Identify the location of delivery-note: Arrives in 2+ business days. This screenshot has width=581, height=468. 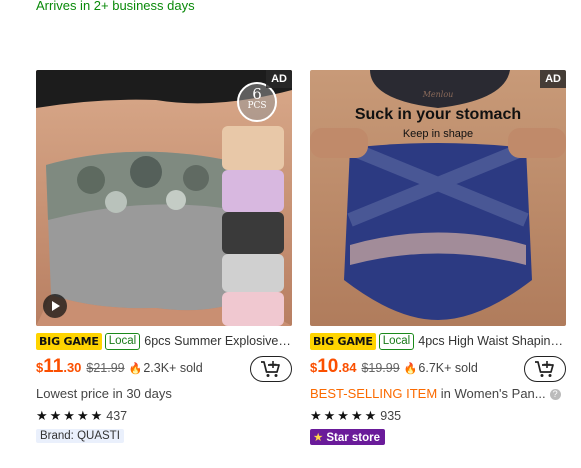
(115, 6).